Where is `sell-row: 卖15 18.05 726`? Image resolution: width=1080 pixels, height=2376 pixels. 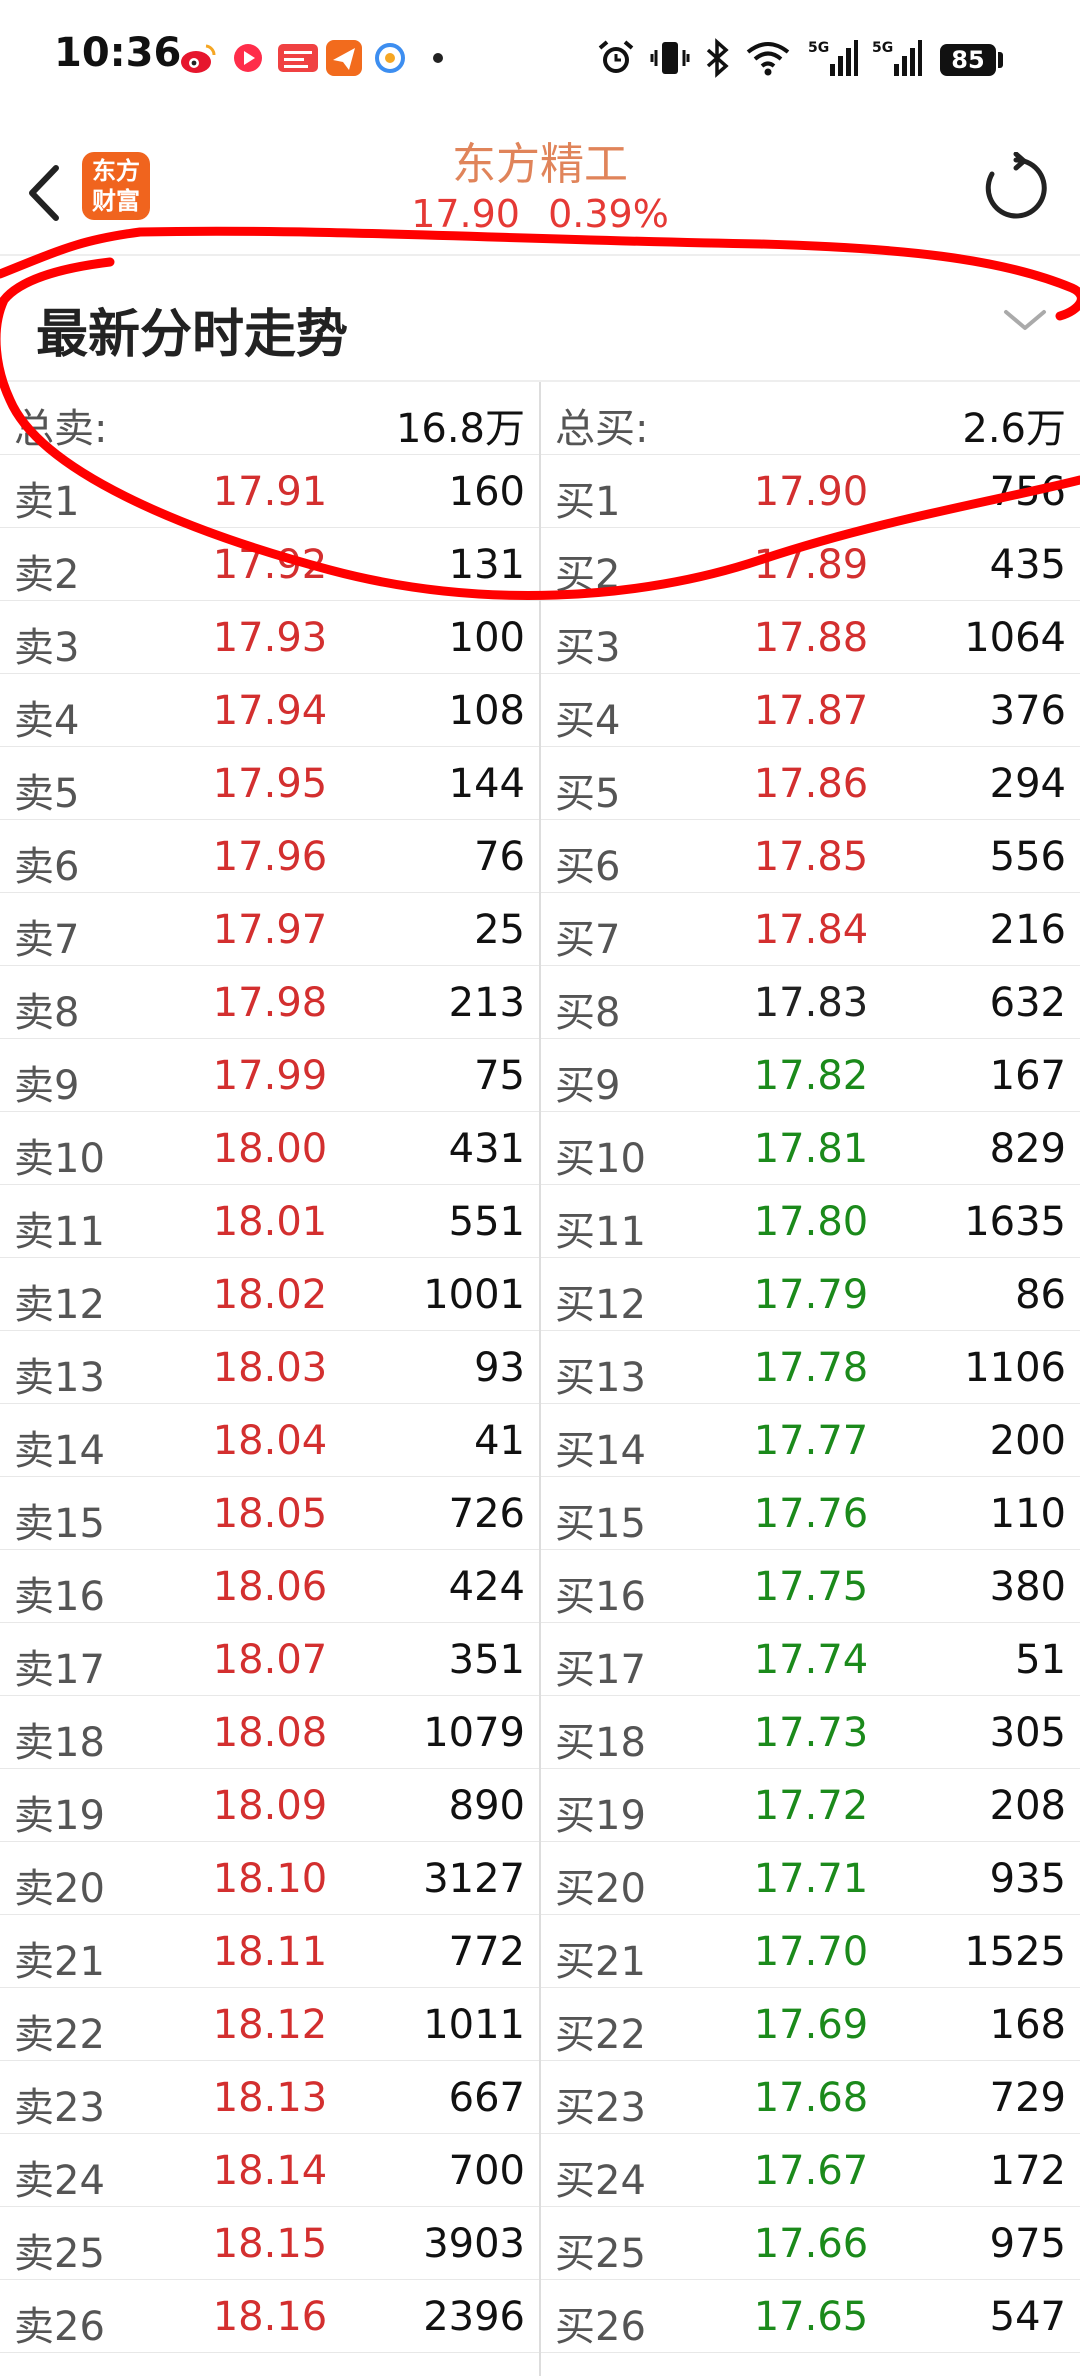 sell-row: 卖15 18.05 726 is located at coordinates (269, 1513).